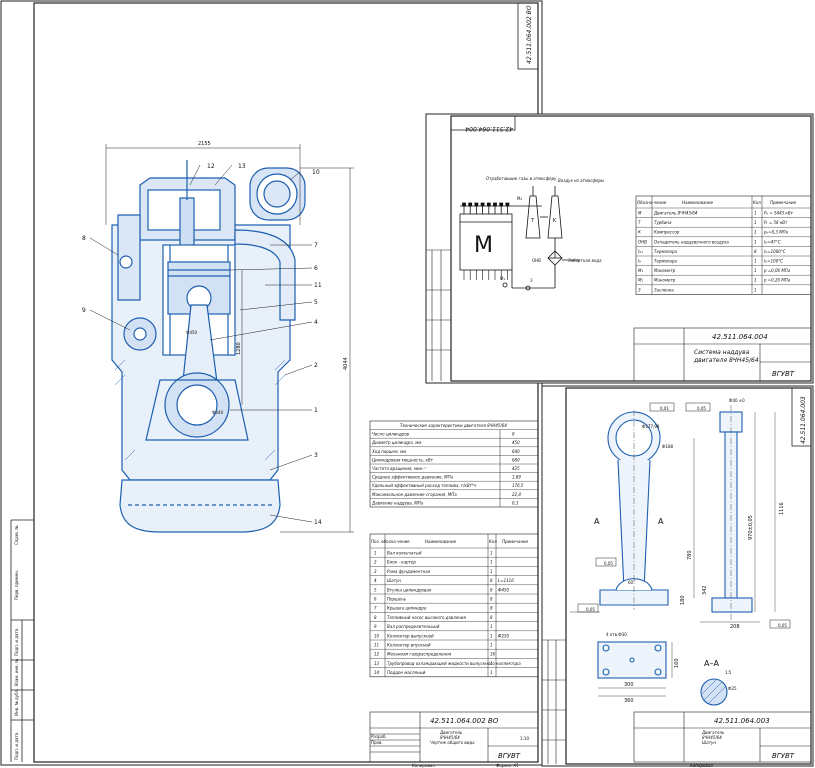 The height and width of the screenshot is (768, 815). Describe the element at coordinates (218, 412) in the screenshot. I see `dim-crank: Ф640` at that location.